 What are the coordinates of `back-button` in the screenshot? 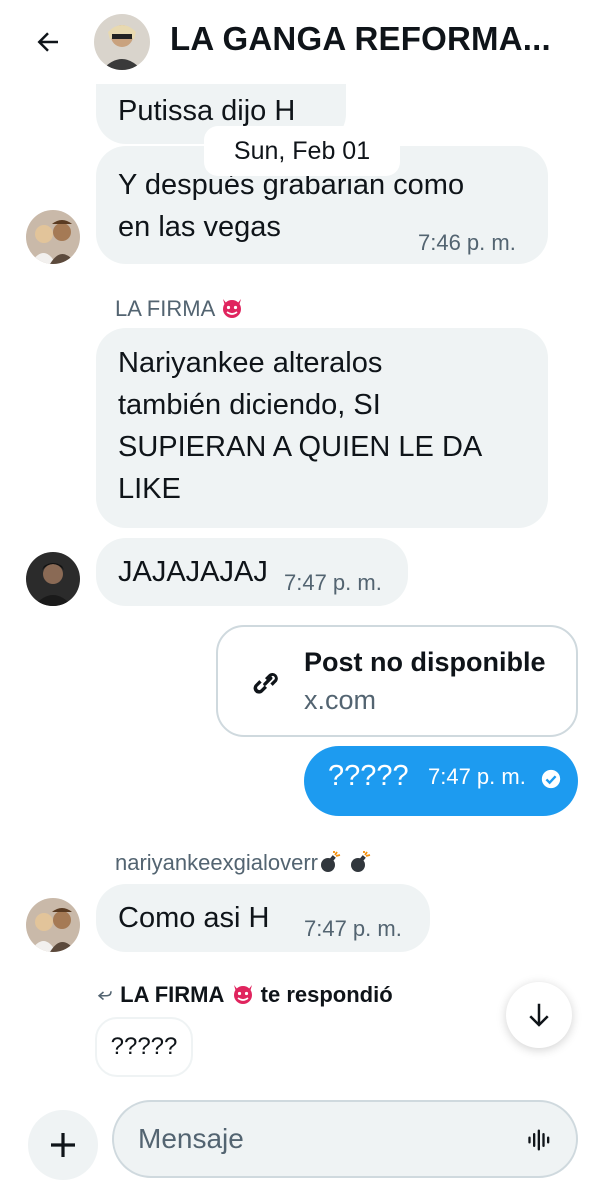 It's located at (48, 42).